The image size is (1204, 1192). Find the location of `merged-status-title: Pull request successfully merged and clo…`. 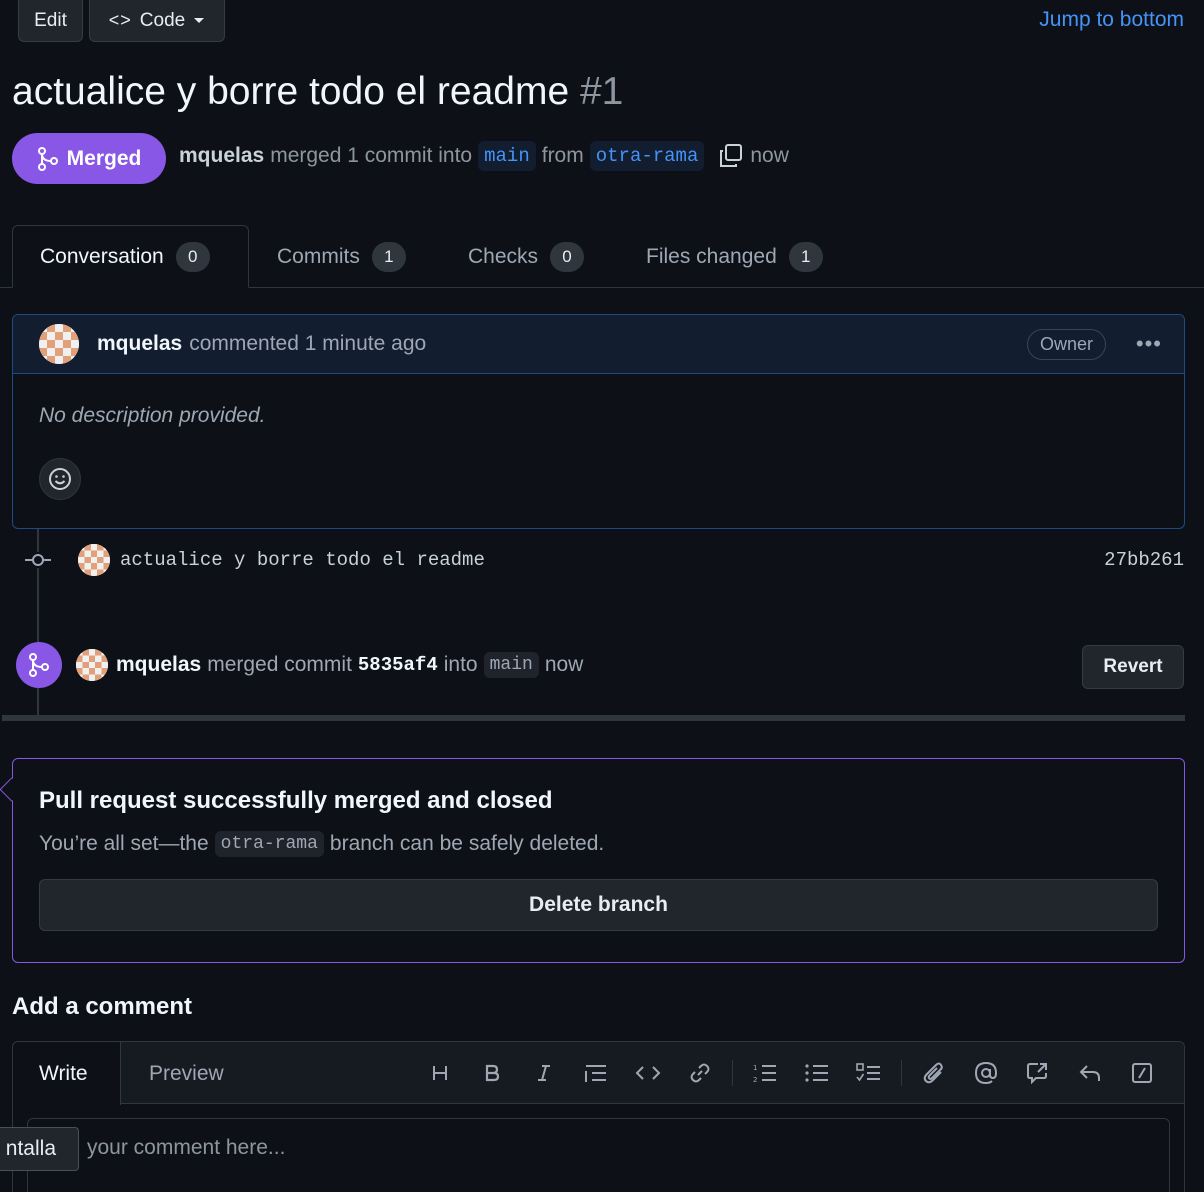

merged-status-title: Pull request successfully merged and clo… is located at coordinates (296, 800).